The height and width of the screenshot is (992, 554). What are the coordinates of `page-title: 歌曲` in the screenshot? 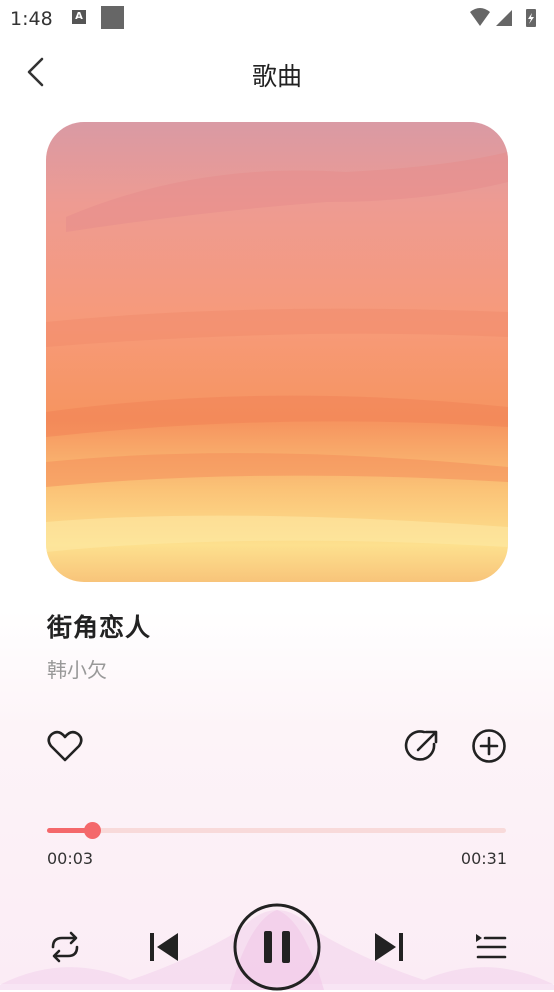 It's located at (276, 76).